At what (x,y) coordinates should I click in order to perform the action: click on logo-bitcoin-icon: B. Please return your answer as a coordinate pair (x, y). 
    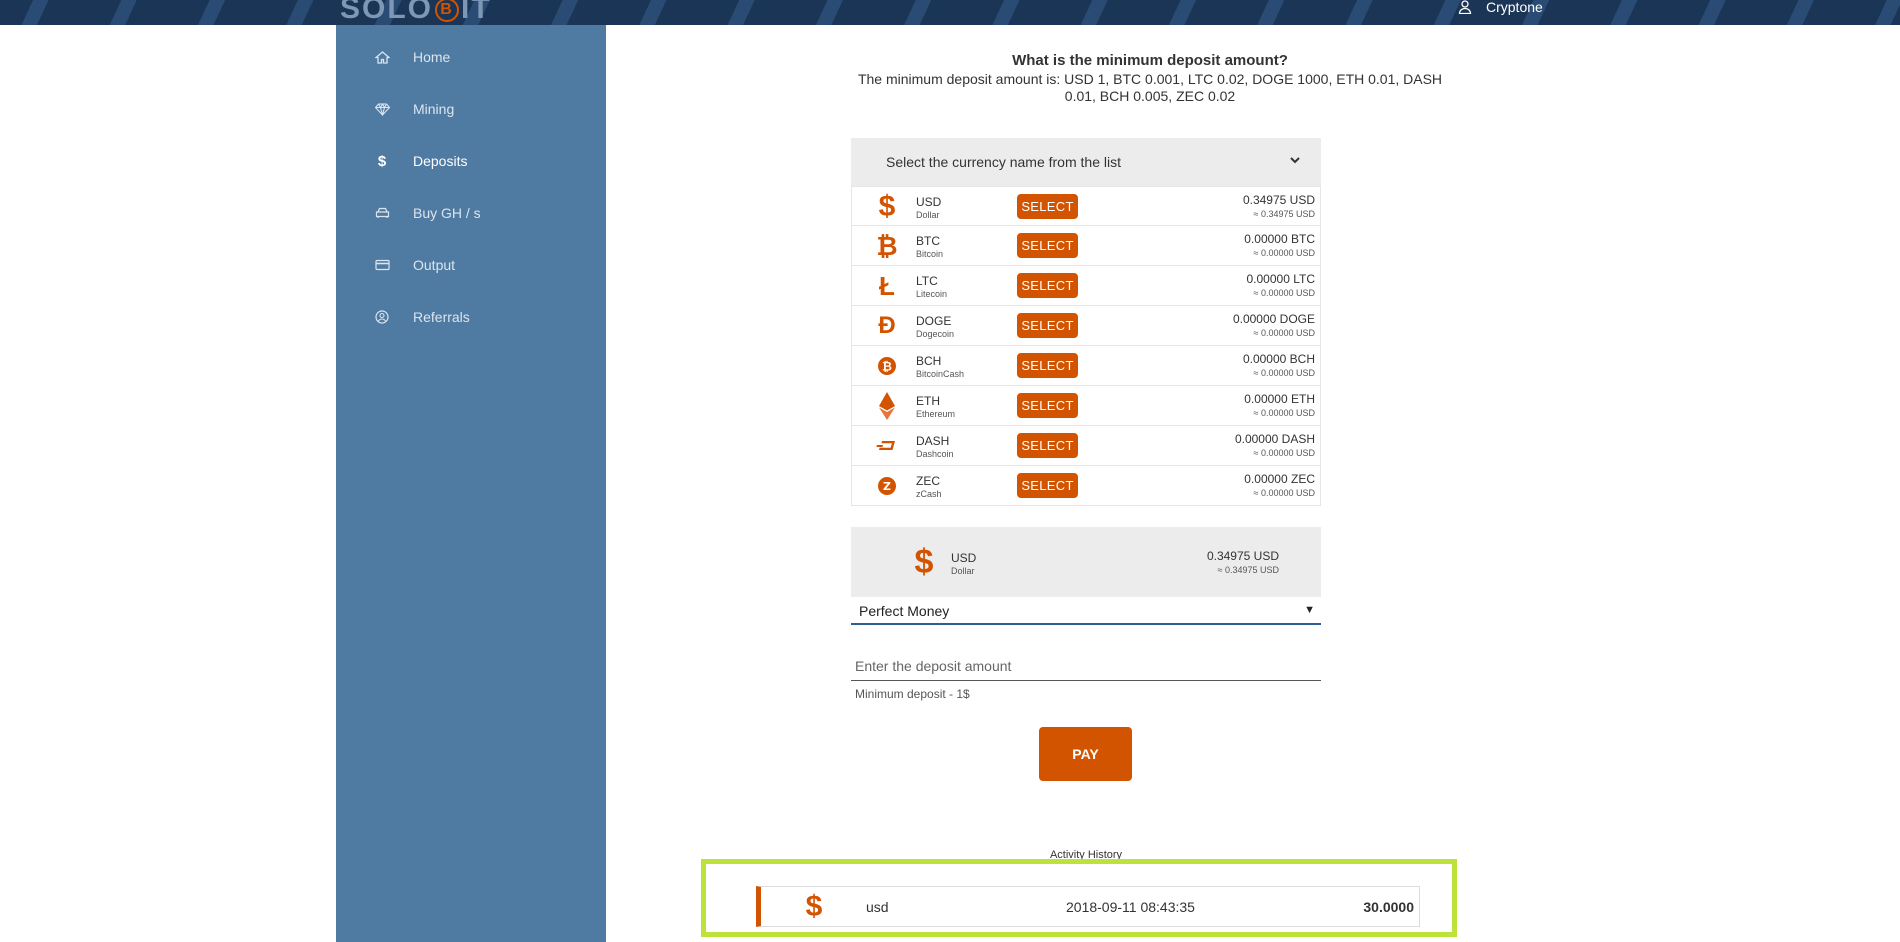
    Looking at the image, I should click on (447, 11).